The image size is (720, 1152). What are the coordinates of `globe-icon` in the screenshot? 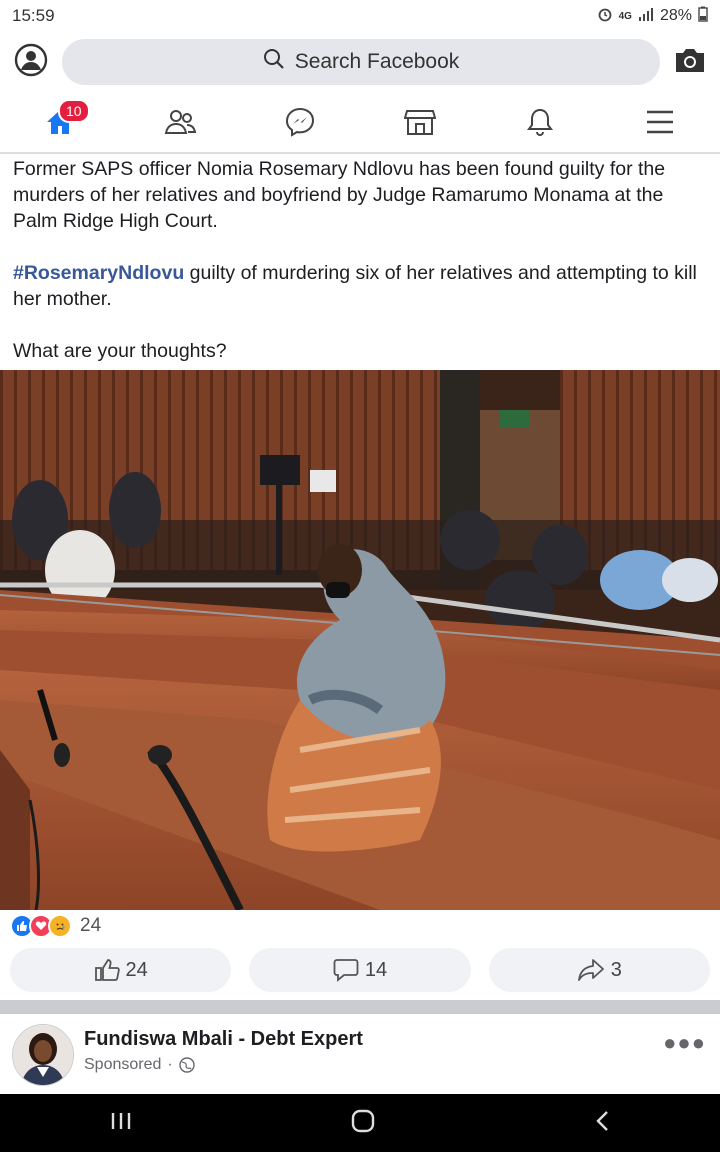 It's located at (187, 1065).